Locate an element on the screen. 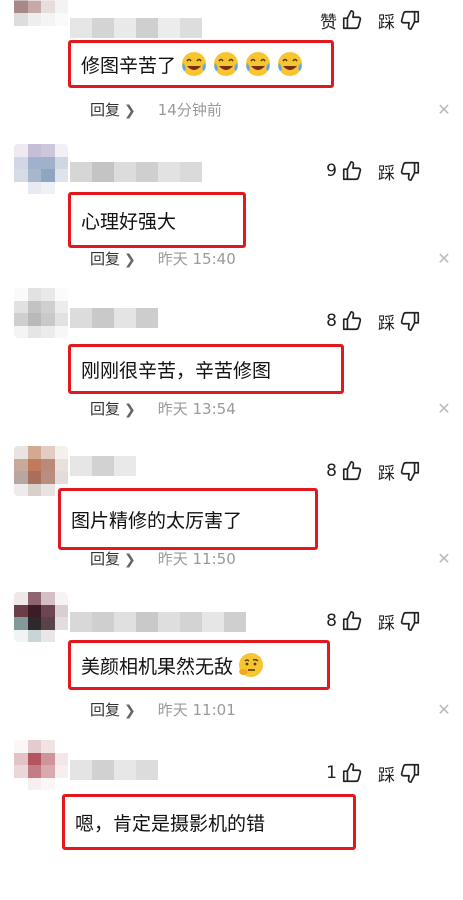 The height and width of the screenshot is (900, 463). timestamp: 昨天 13:54 is located at coordinates (196, 408).